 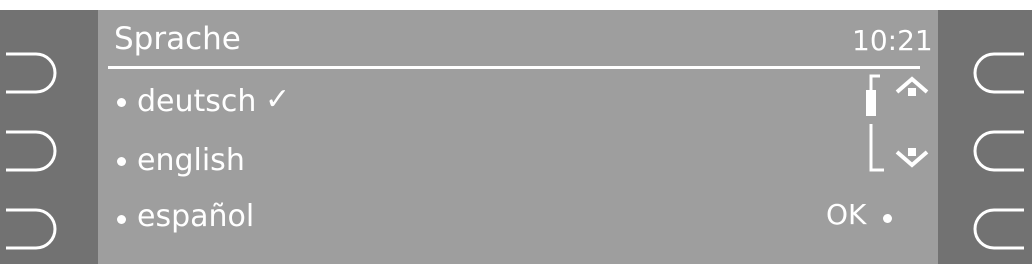 I want to click on title-divider, so click(x=514, y=67).